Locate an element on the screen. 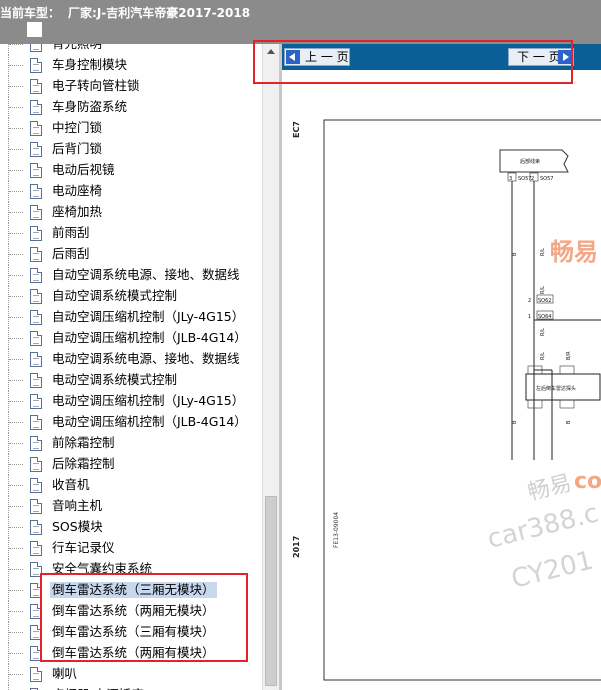 This screenshot has width=601, height=690. tree-item-label: 车身防盗系统 is located at coordinates (89, 107).